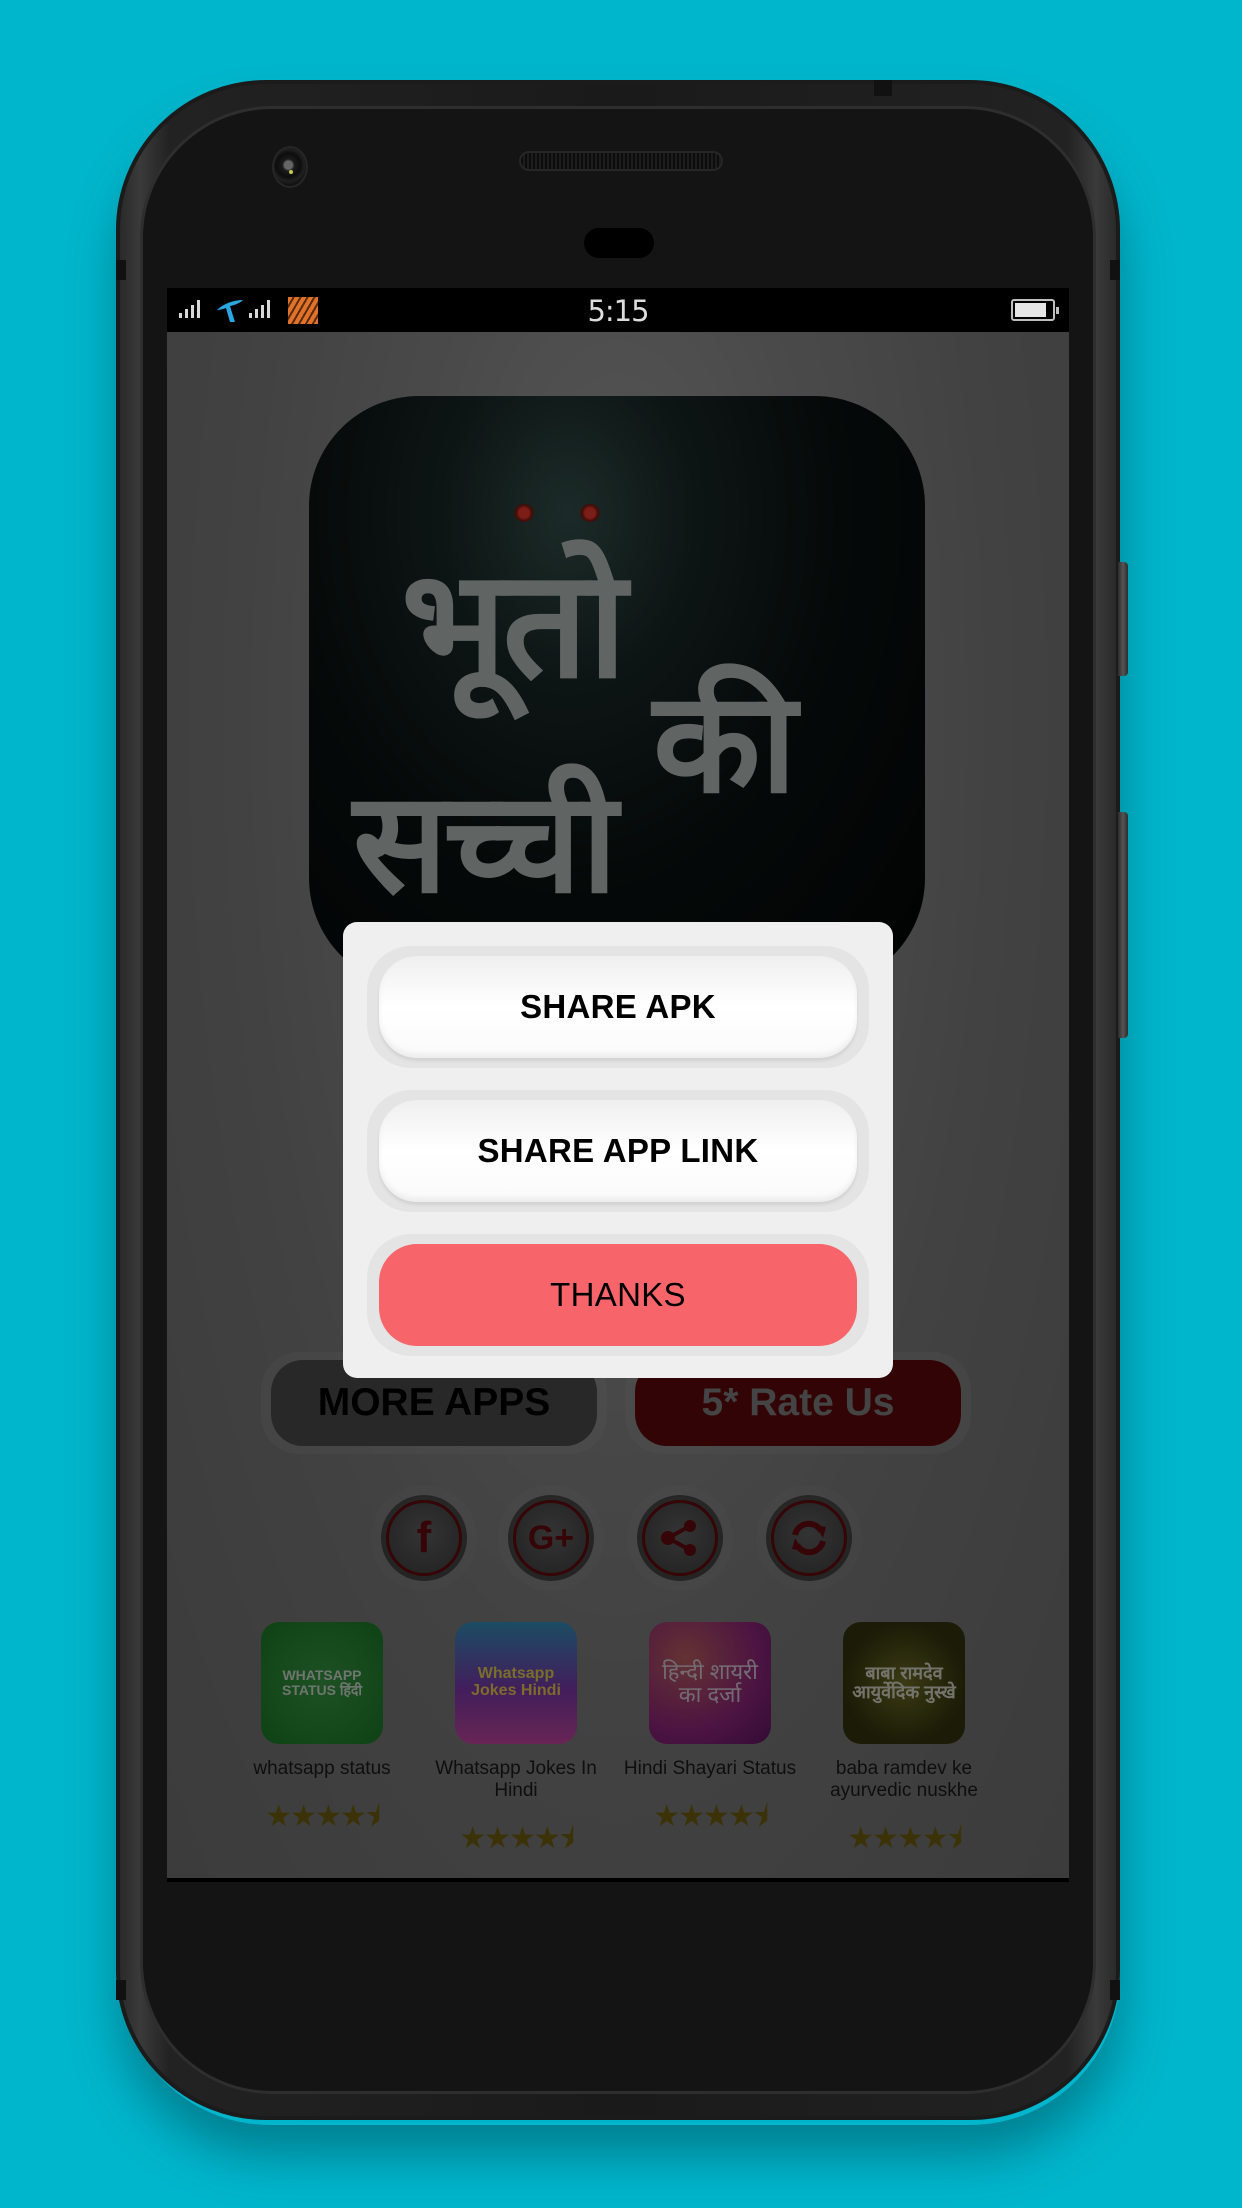  What do you see at coordinates (618, 1880) in the screenshot?
I see `app-bottom-edge` at bounding box center [618, 1880].